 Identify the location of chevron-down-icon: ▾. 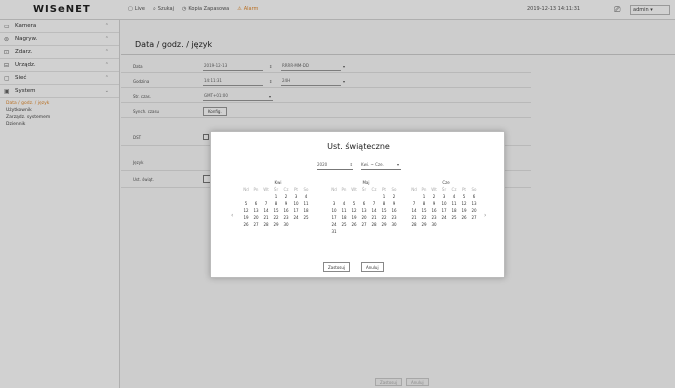
(398, 164).